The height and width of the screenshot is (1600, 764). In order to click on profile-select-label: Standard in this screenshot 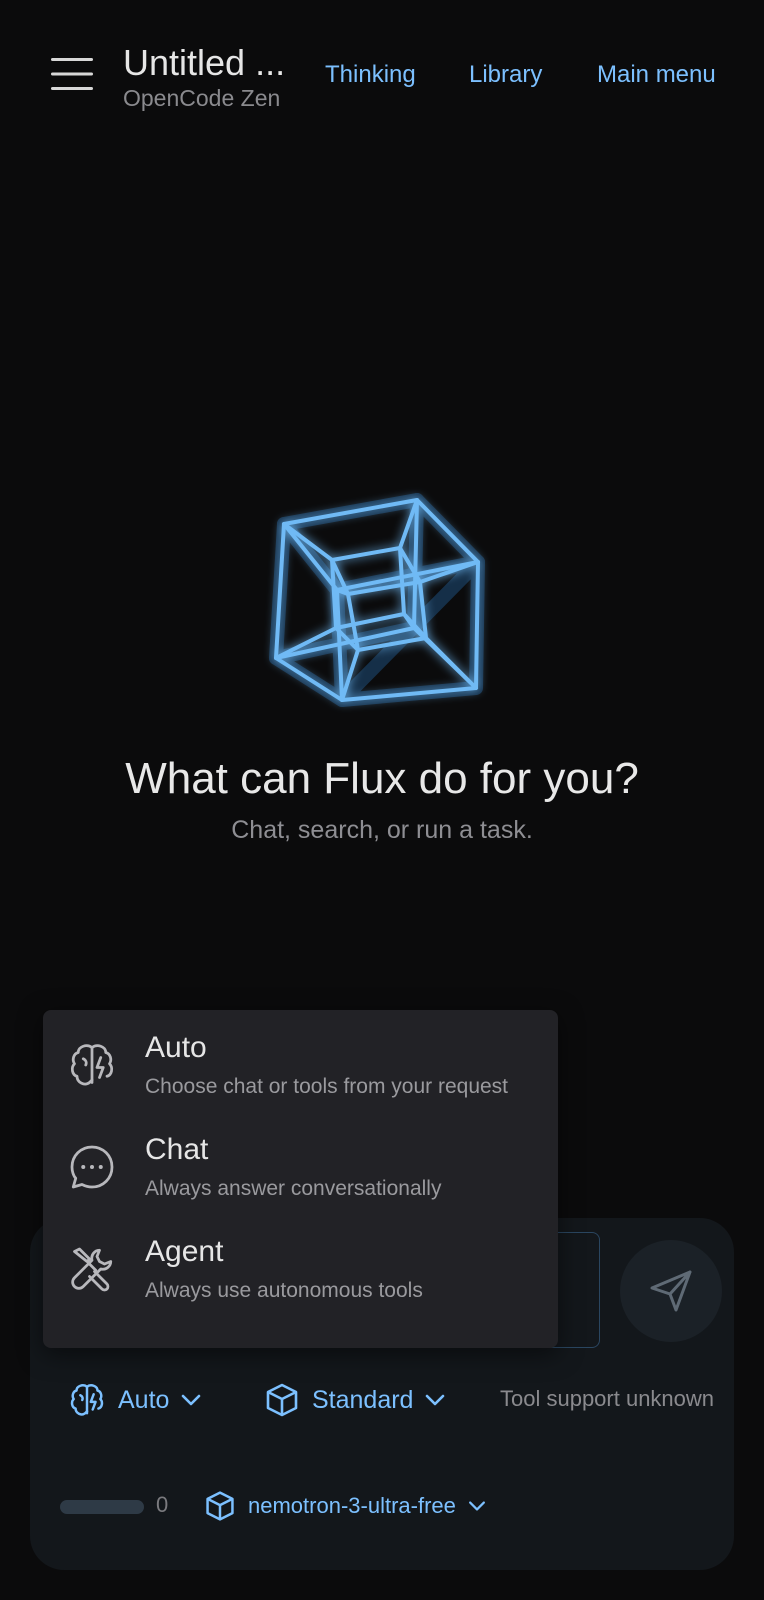, I will do `click(363, 1399)`.